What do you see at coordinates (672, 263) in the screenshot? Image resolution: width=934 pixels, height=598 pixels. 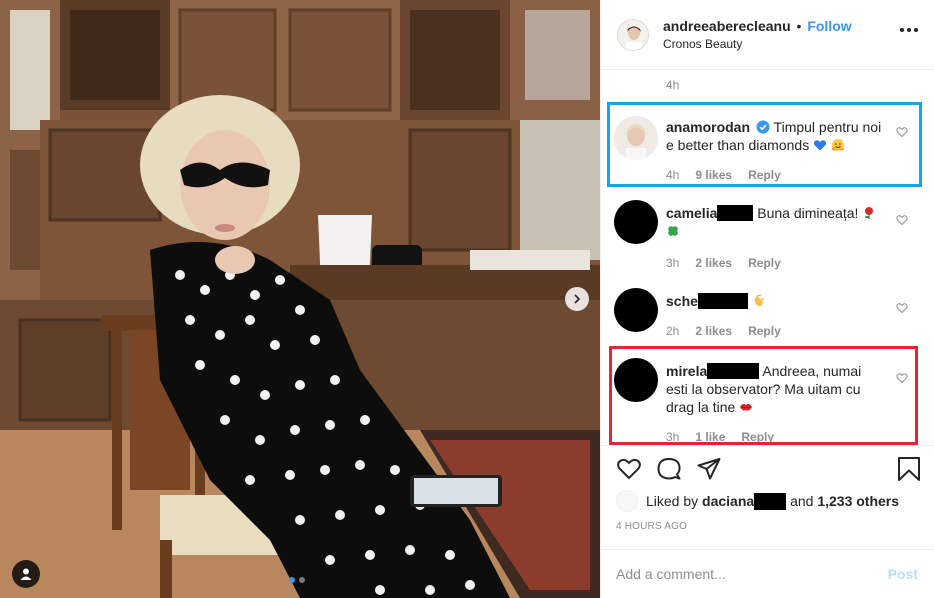 I see `comment-time: 3h` at bounding box center [672, 263].